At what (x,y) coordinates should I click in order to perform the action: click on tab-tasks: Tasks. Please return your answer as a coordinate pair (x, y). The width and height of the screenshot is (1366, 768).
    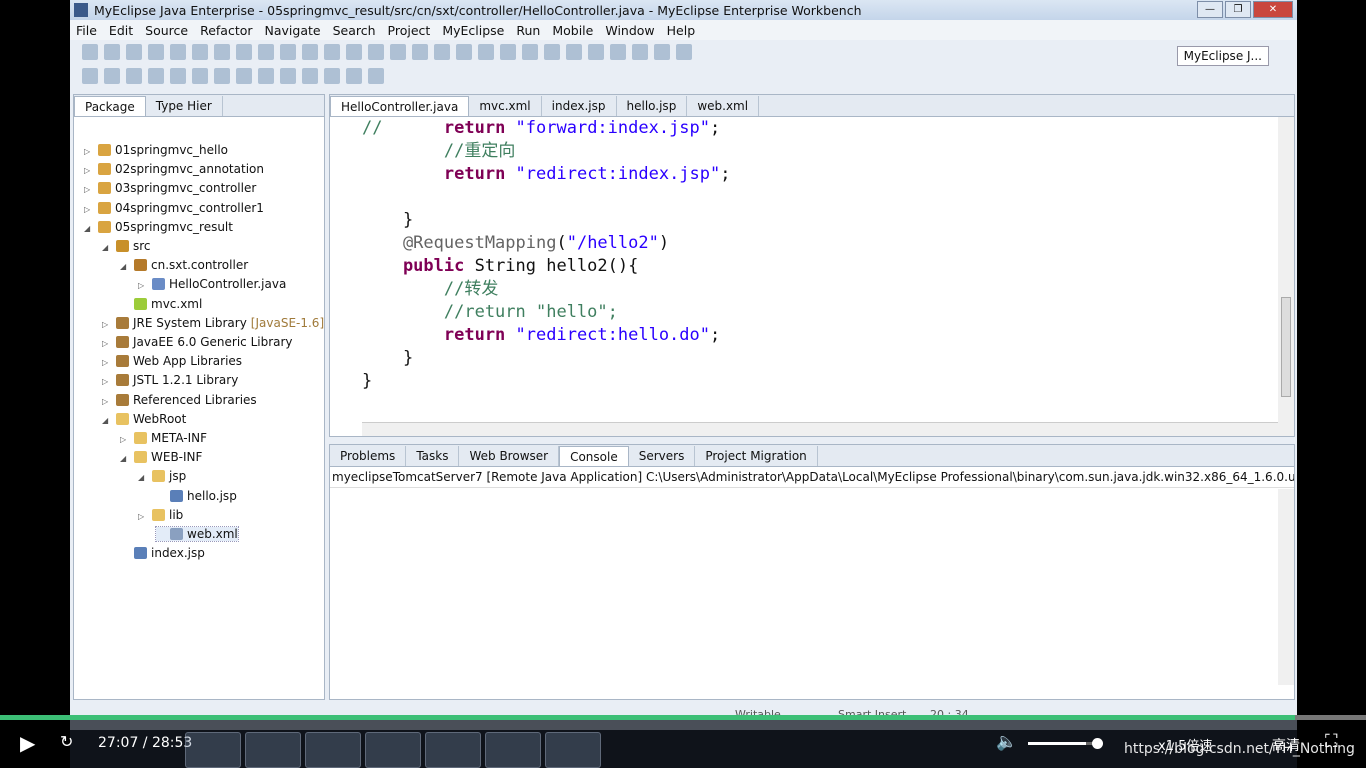
    Looking at the image, I should click on (433, 456).